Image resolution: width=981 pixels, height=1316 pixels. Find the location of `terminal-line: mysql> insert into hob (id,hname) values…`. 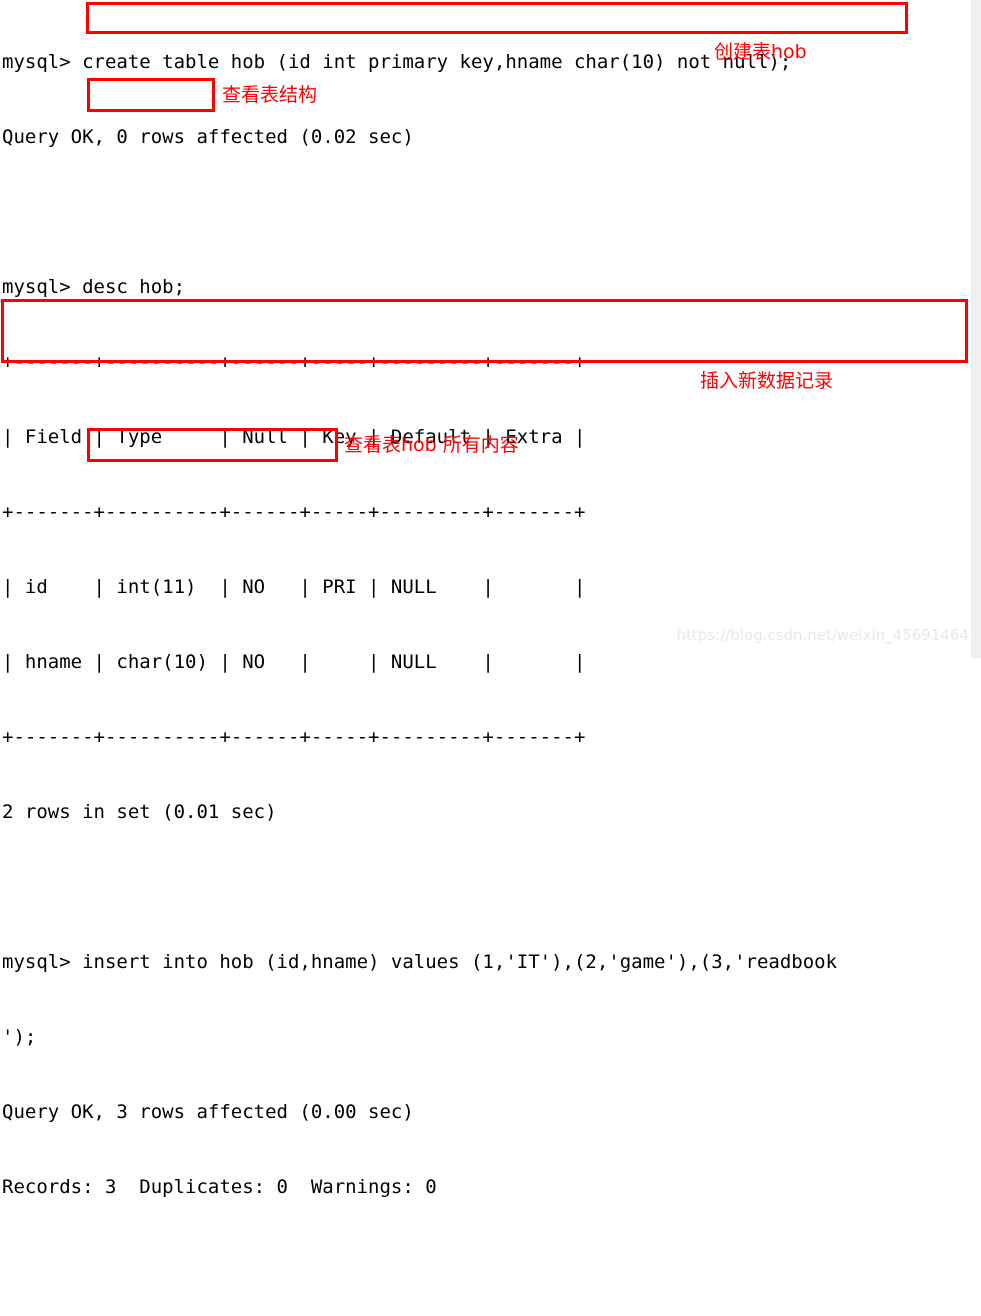

terminal-line: mysql> insert into hob (id,hname) values… is located at coordinates (420, 962).